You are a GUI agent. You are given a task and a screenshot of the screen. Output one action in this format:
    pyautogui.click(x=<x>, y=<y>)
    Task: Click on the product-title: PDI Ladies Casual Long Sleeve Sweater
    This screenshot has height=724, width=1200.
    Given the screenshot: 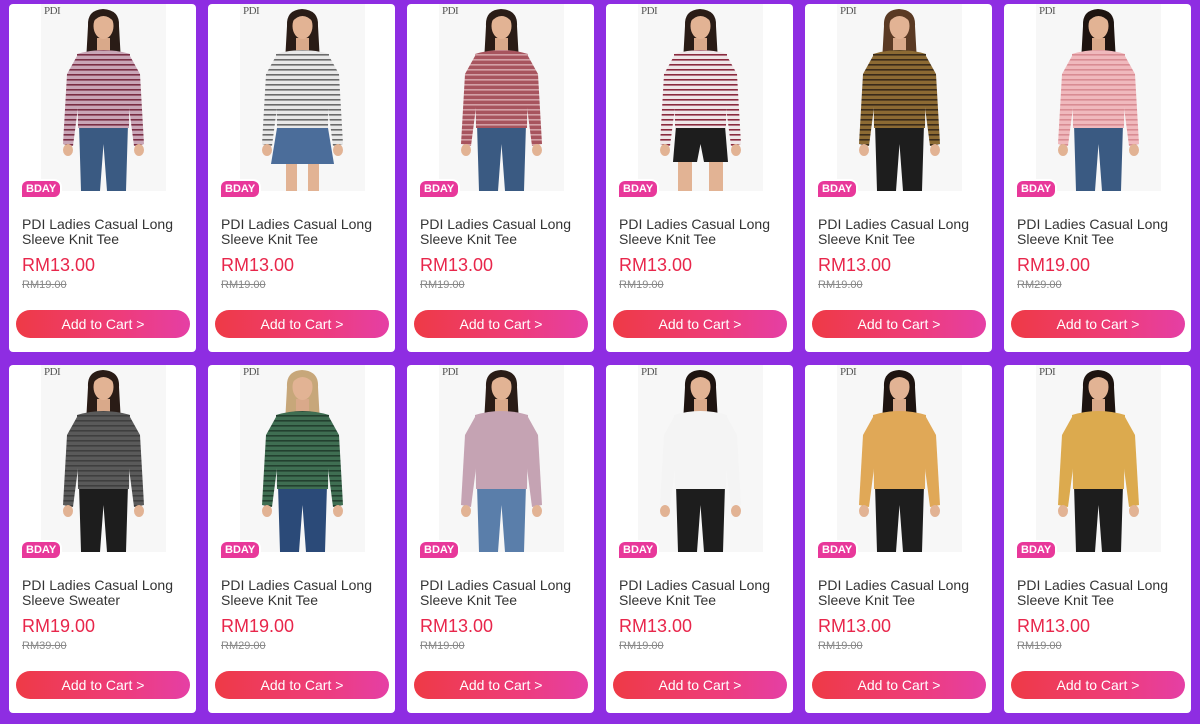 What is the action you would take?
    pyautogui.click(x=104, y=593)
    